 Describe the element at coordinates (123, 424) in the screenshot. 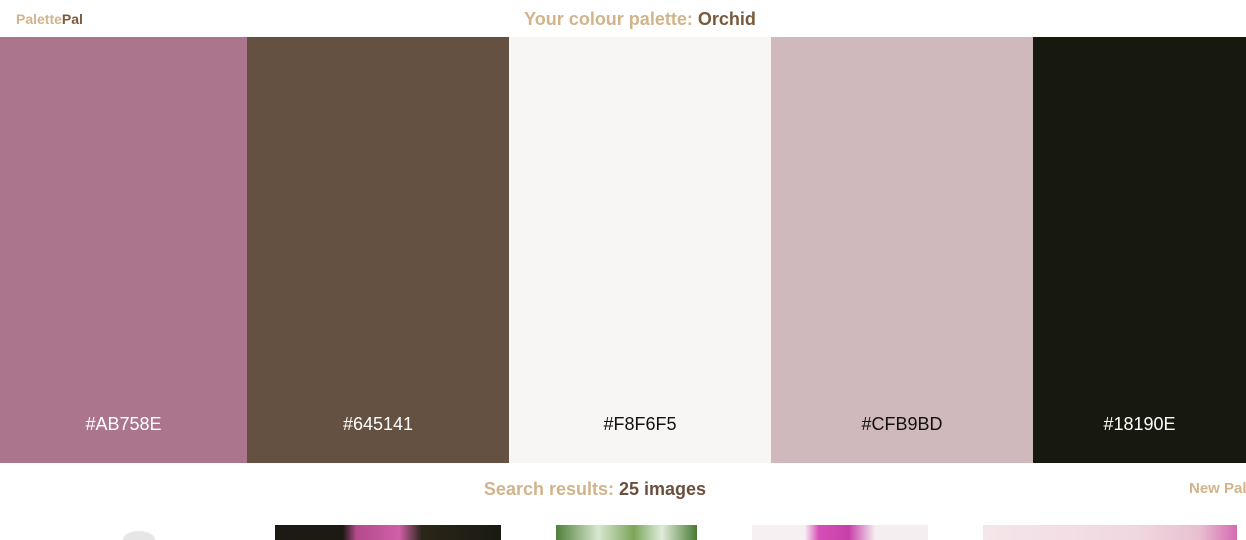

I see `swatch-hex: #AB758E` at that location.